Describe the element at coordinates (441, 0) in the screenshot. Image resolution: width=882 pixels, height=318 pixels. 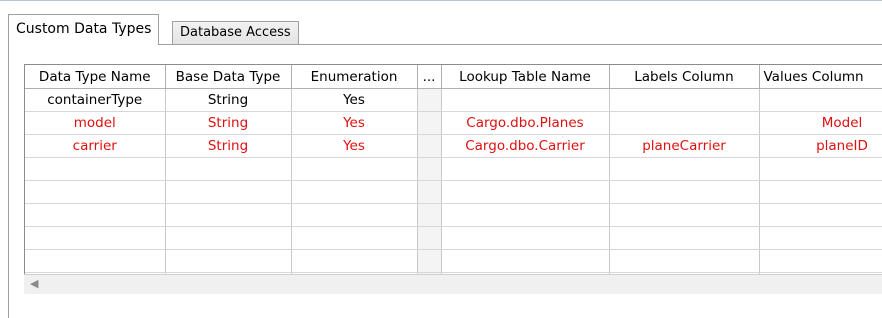
I see `top-border` at that location.